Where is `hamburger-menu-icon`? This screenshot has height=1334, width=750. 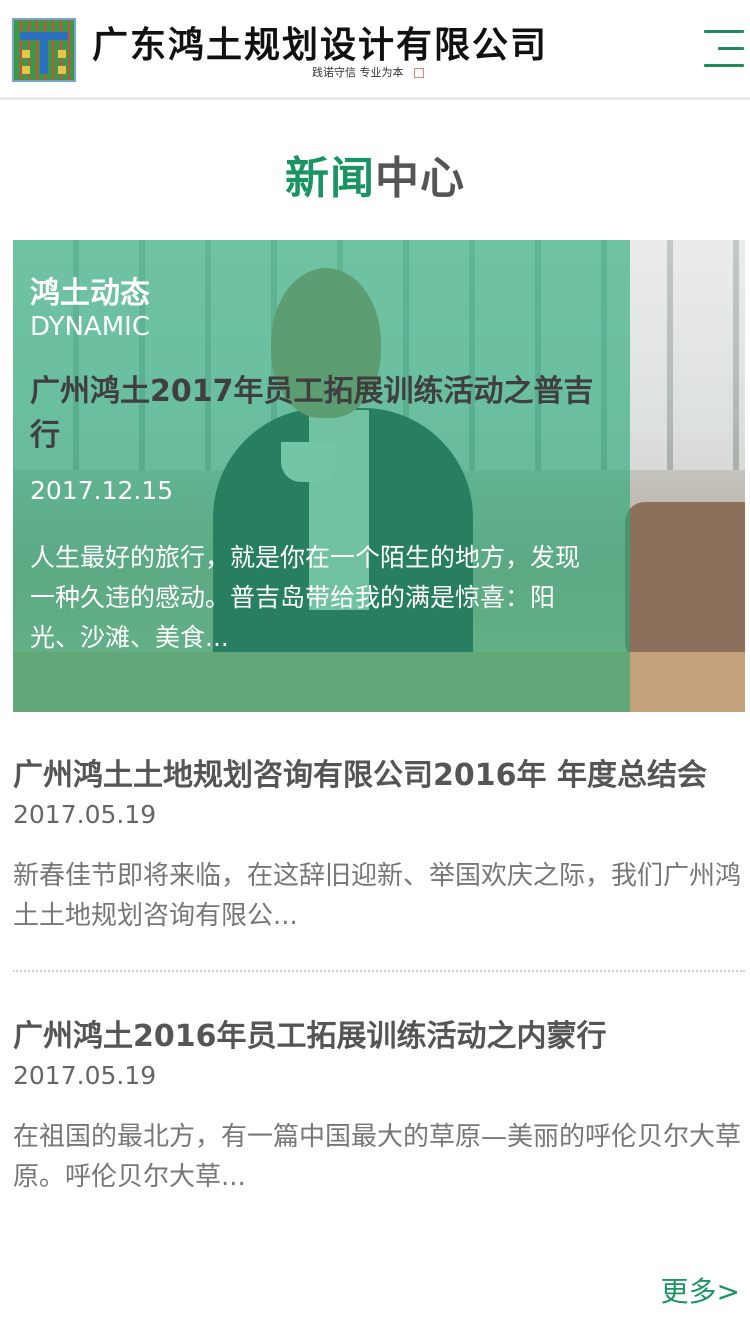
hamburger-menu-icon is located at coordinates (724, 49).